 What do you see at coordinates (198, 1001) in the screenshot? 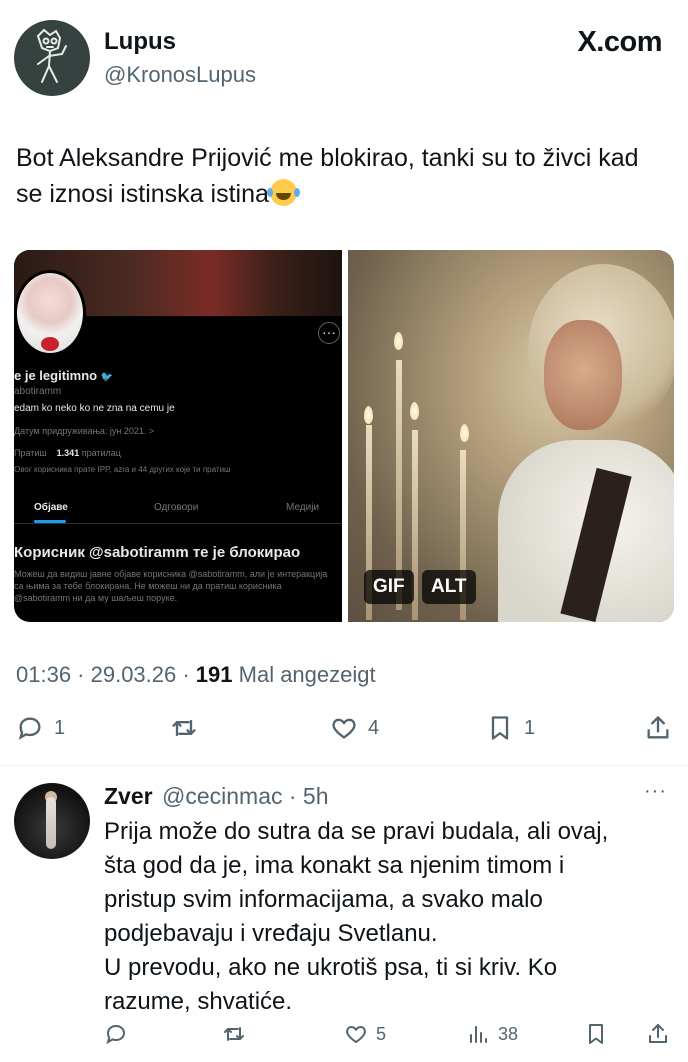
I see `reply-text-line: razume, shvatiće.` at bounding box center [198, 1001].